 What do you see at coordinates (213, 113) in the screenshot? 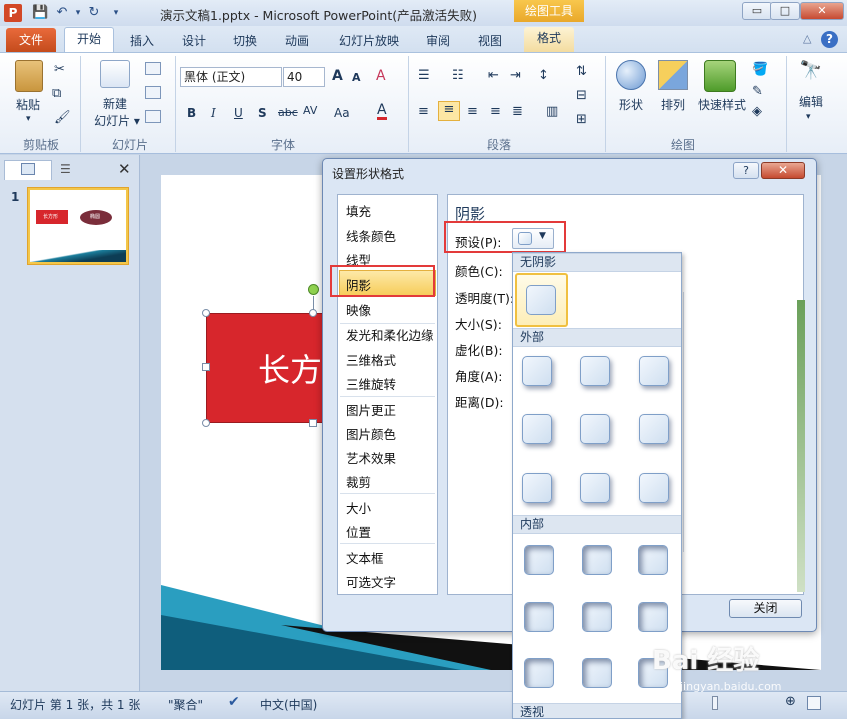
I see `italic-button: I` at bounding box center [213, 113].